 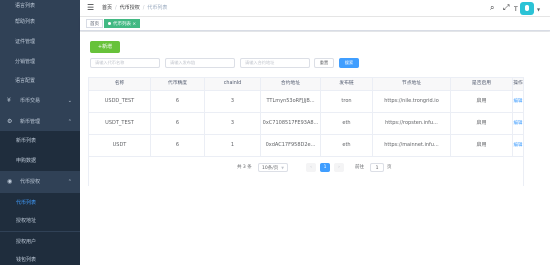 What do you see at coordinates (69, 101) in the screenshot?
I see `chevron-down-icon: ⌄` at bounding box center [69, 101].